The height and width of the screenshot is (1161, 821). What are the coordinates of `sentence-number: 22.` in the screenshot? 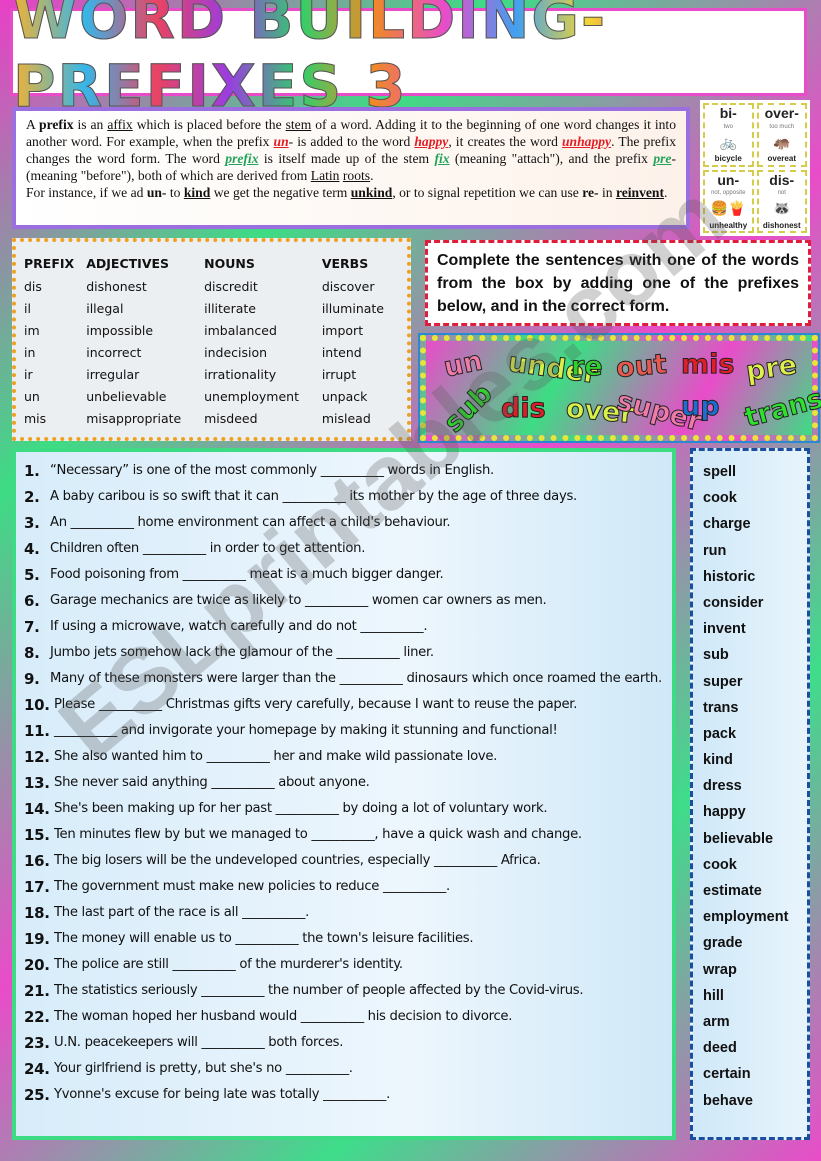 It's located at (37, 1017).